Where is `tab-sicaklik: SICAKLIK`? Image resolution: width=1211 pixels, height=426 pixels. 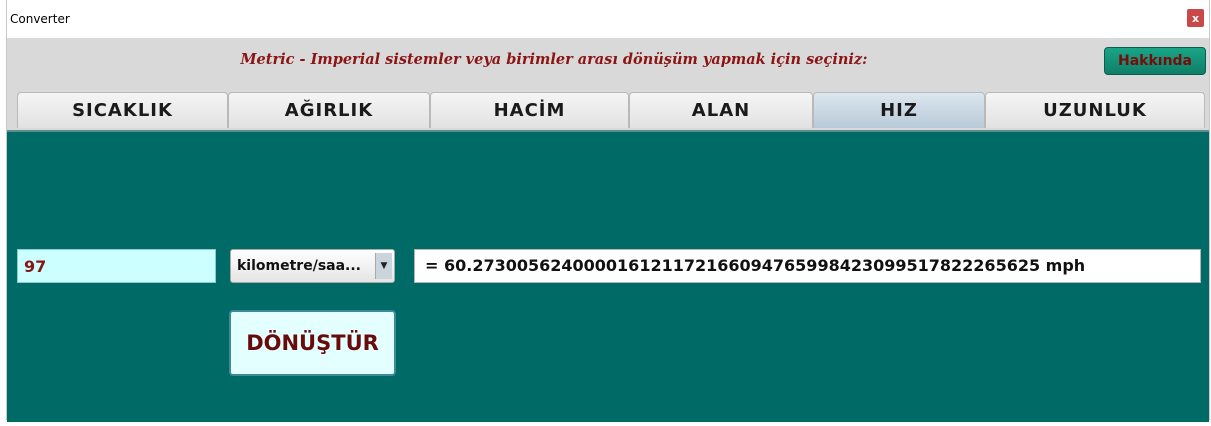
tab-sicaklik: SICAKLIK is located at coordinates (122, 110).